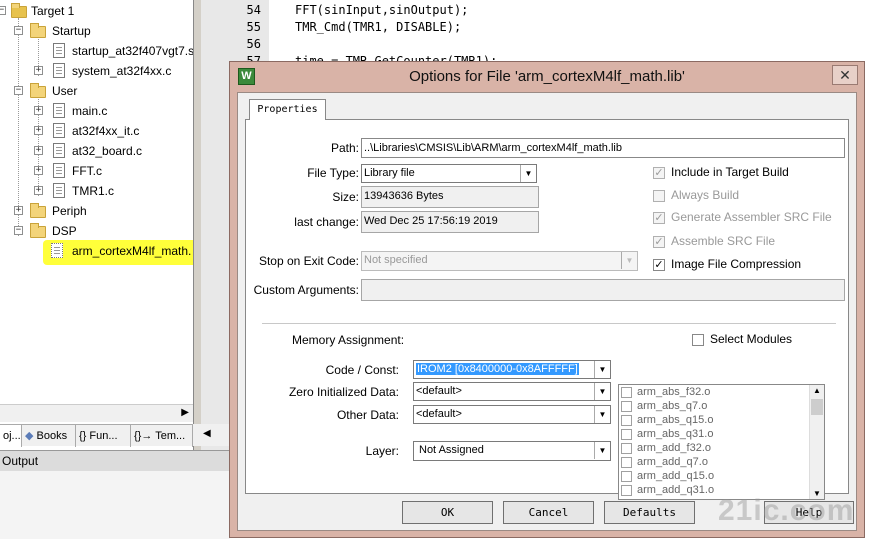 This screenshot has width=869, height=539. I want to click on tab-label: Books, so click(52, 436).